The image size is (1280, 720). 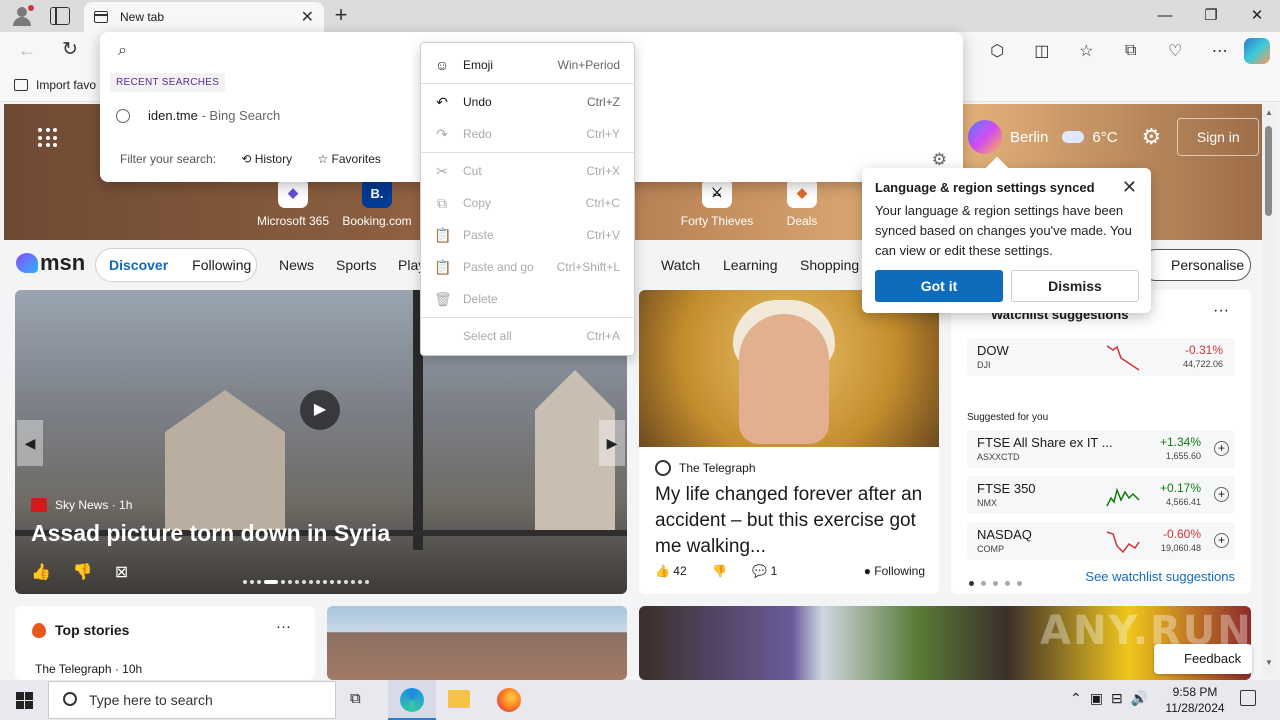 What do you see at coordinates (459, 699) in the screenshot?
I see `file-explorer-icon` at bounding box center [459, 699].